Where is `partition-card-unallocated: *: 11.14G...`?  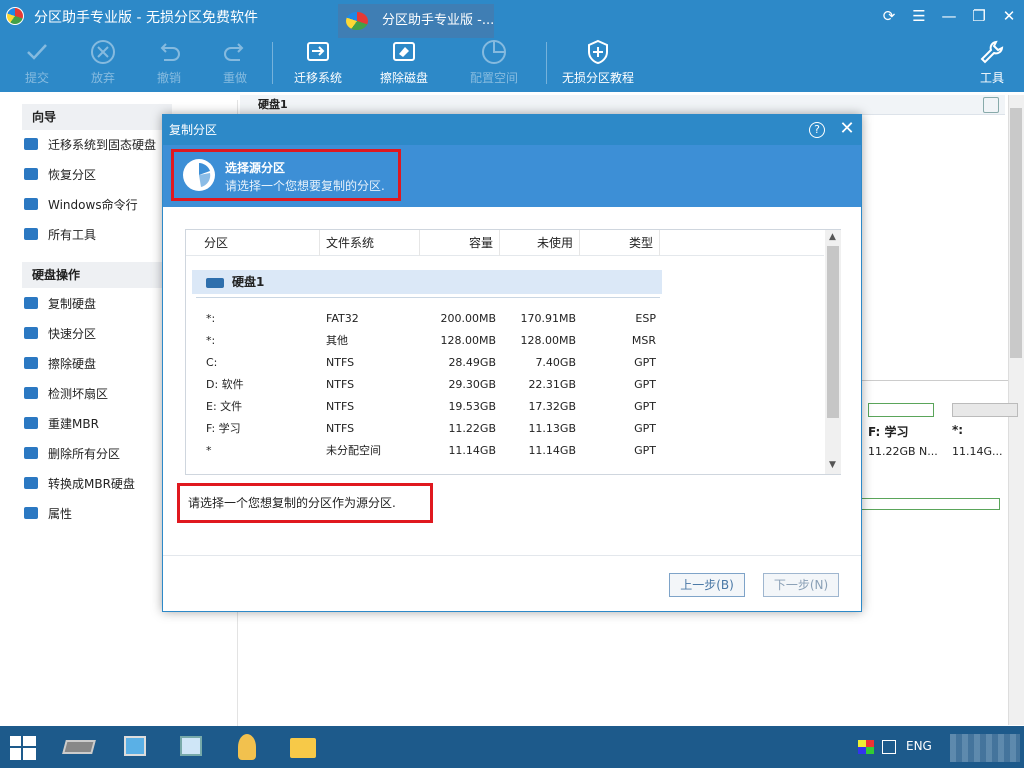
partition-card-unallocated: *: 11.14G... is located at coordinates (988, 438).